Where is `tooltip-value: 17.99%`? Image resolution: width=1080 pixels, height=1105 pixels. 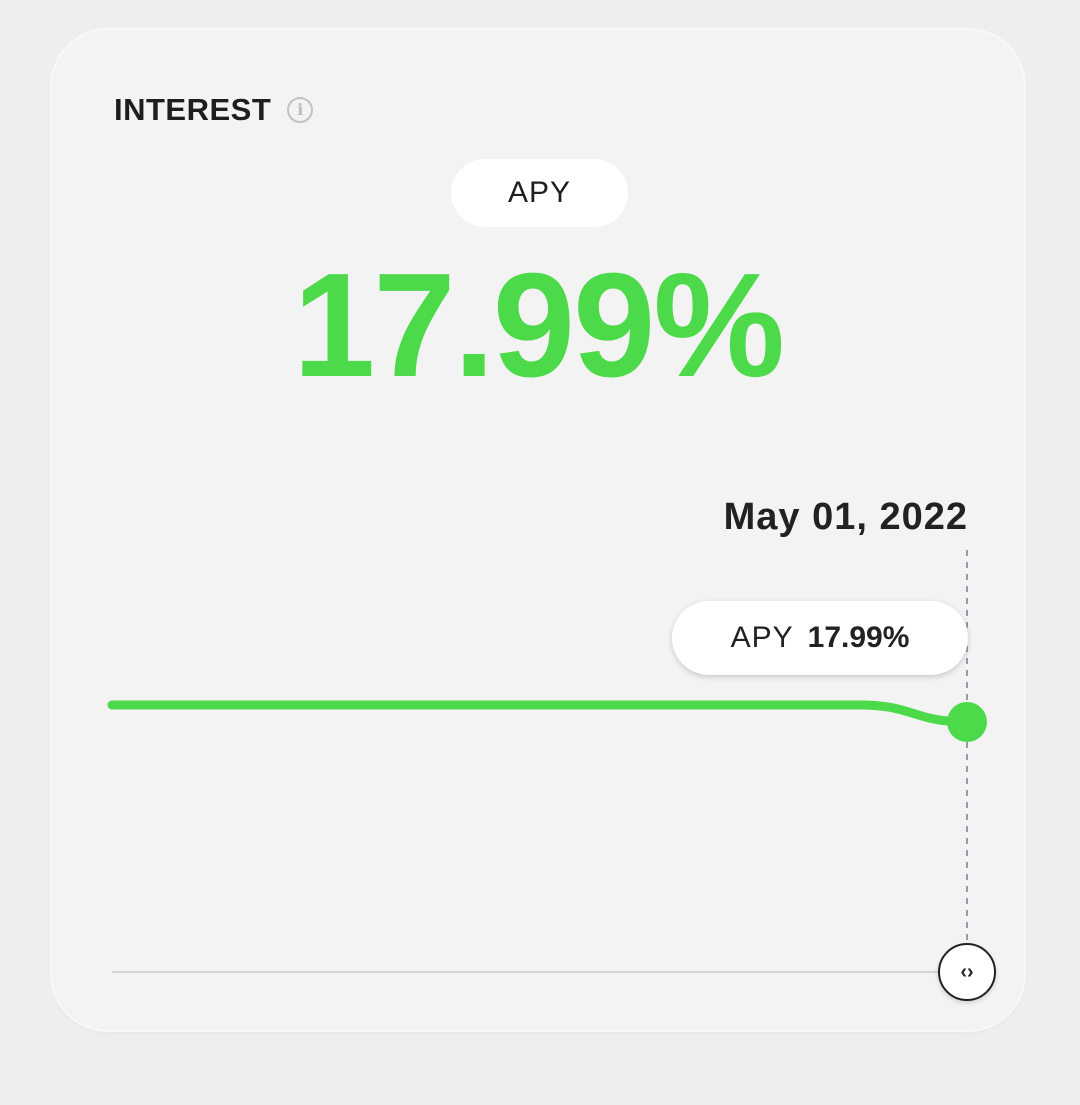 tooltip-value: 17.99% is located at coordinates (858, 637).